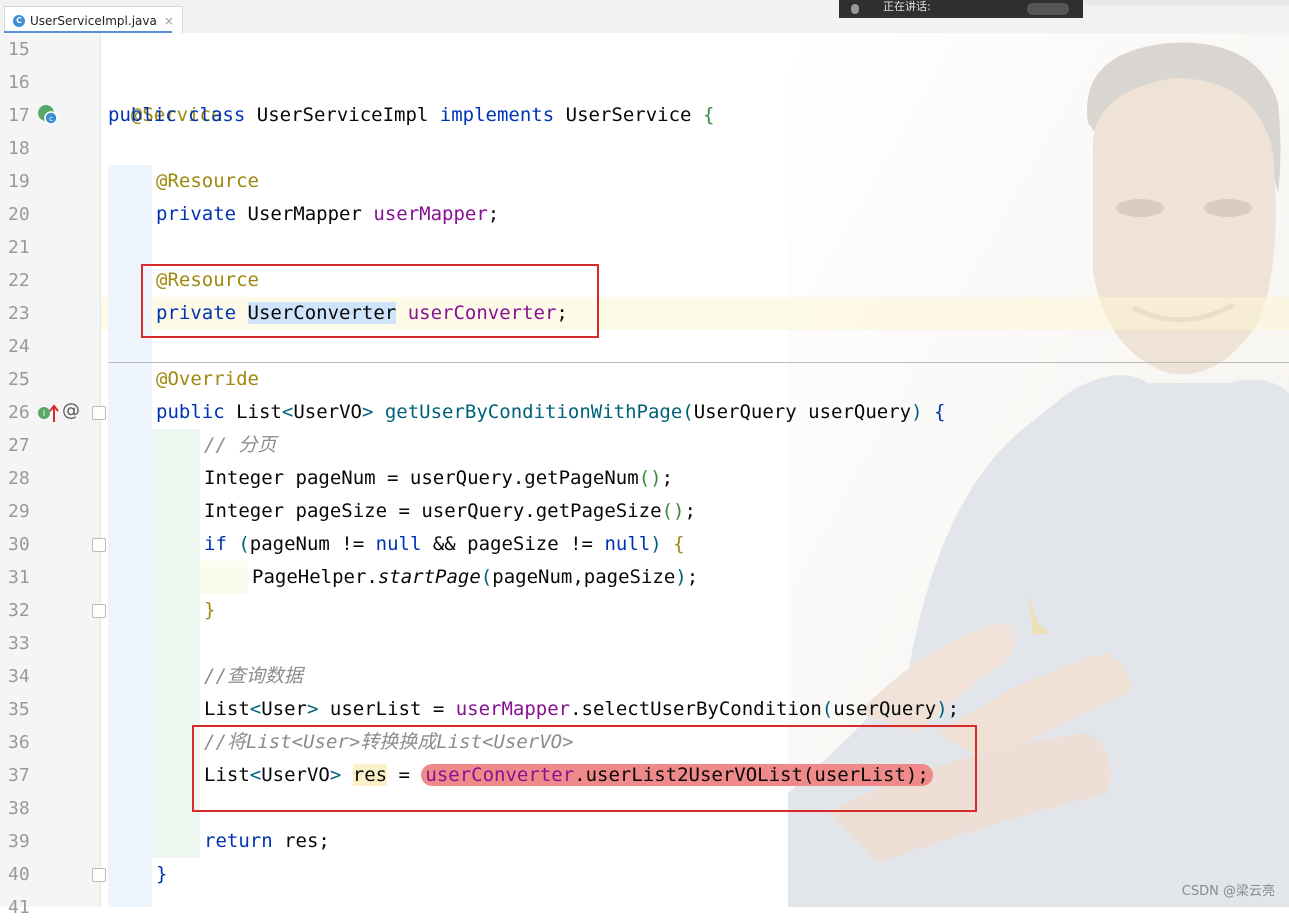 This screenshot has width=1289, height=924. What do you see at coordinates (1228, 891) in the screenshot?
I see `watermark: CSDN @梁云亮` at bounding box center [1228, 891].